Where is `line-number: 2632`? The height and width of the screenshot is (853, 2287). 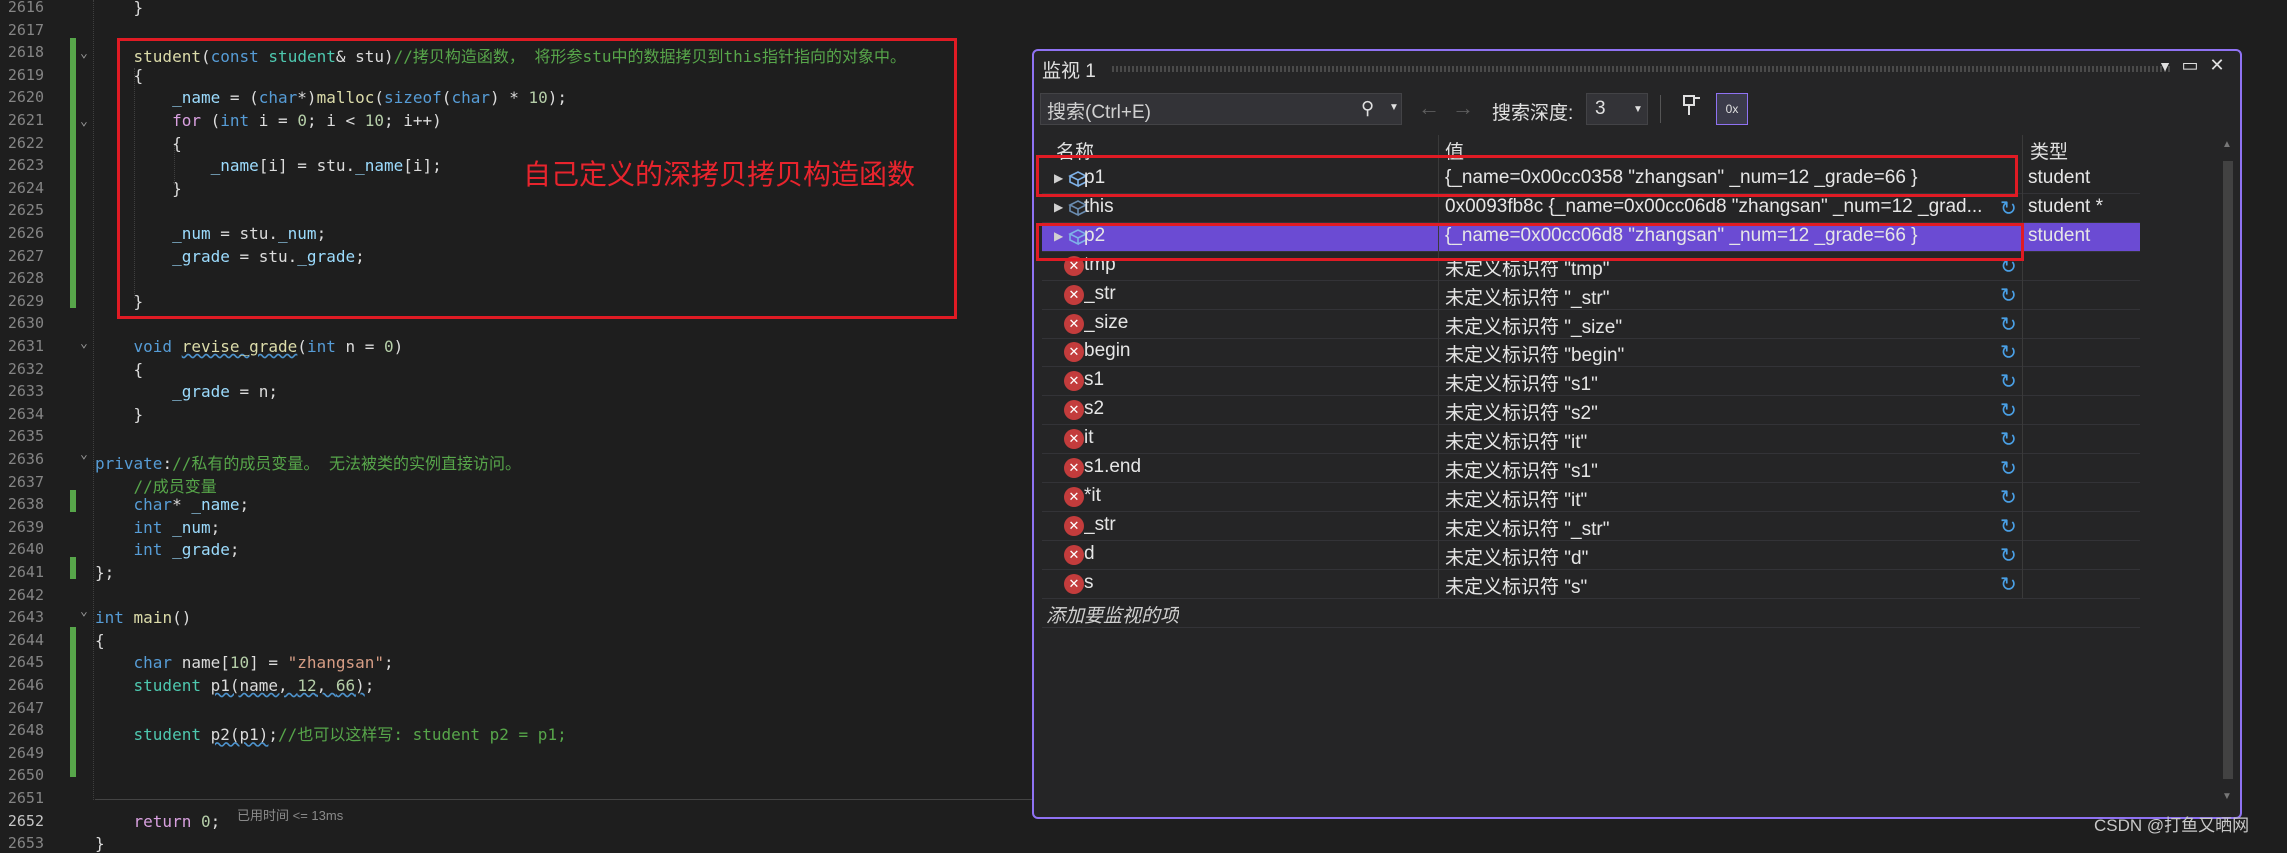 line-number: 2632 is located at coordinates (25, 368).